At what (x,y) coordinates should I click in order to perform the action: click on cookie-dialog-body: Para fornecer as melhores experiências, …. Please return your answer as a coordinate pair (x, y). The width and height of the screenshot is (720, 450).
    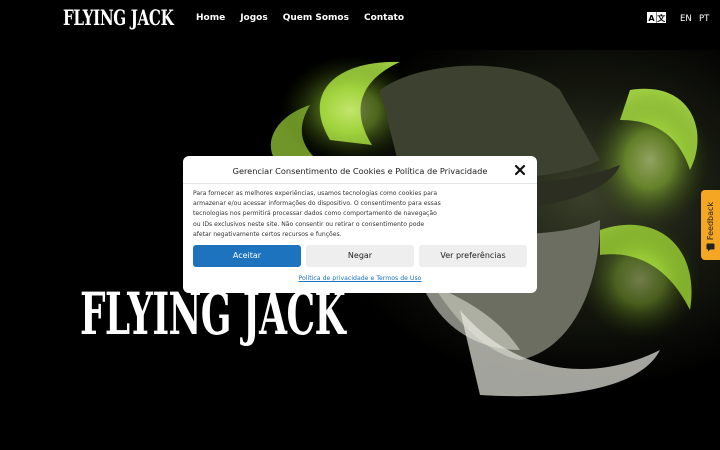
    Looking at the image, I should click on (317, 214).